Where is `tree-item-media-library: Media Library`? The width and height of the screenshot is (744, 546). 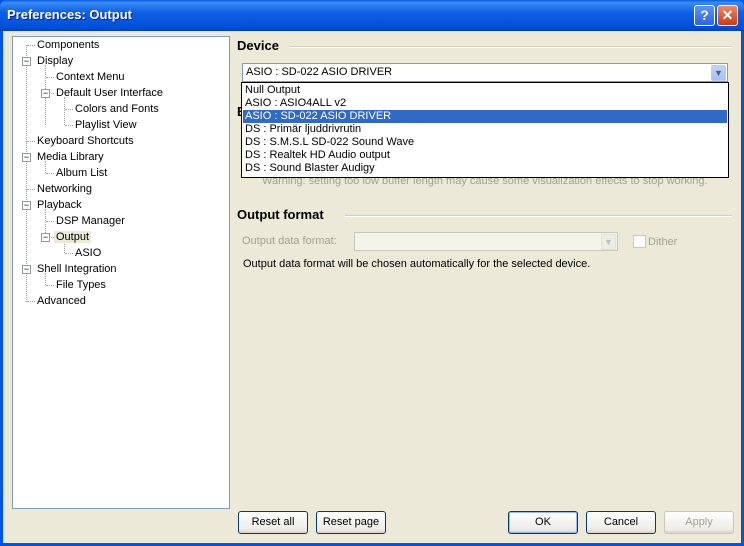 tree-item-media-library: Media Library is located at coordinates (70, 157).